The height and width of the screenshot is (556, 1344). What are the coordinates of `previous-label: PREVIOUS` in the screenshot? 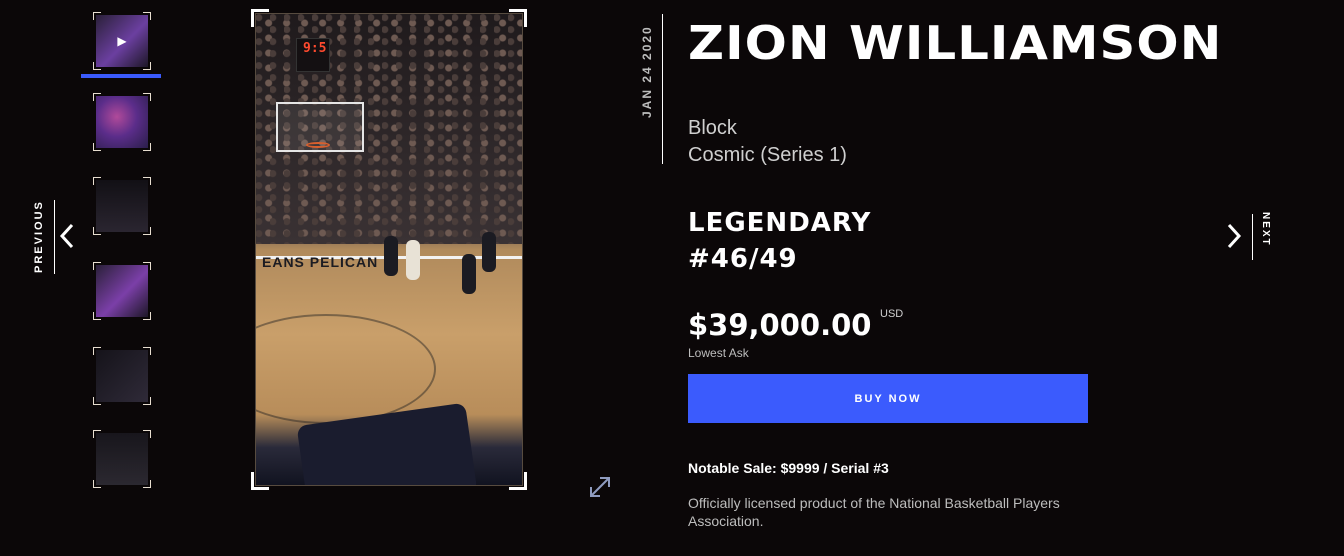 It's located at (39, 237).